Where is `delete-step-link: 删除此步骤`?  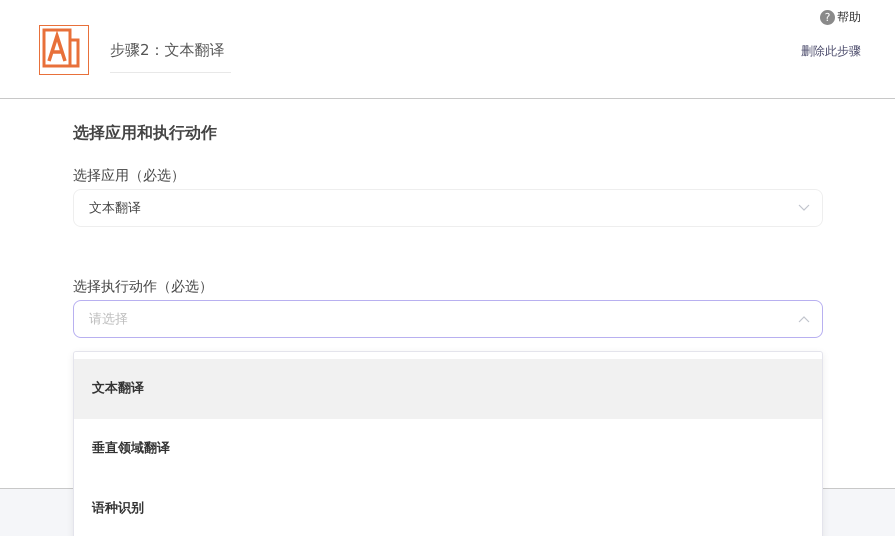
delete-step-link: 删除此步骤 is located at coordinates (831, 51).